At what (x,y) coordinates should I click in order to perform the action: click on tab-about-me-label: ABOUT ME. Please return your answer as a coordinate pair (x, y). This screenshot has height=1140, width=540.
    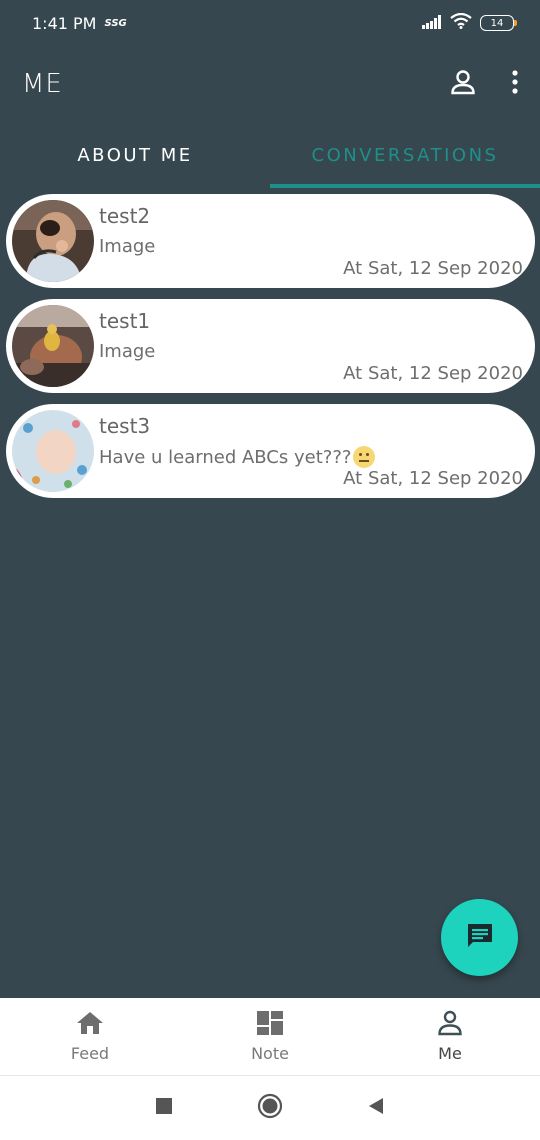
    Looking at the image, I should click on (135, 155).